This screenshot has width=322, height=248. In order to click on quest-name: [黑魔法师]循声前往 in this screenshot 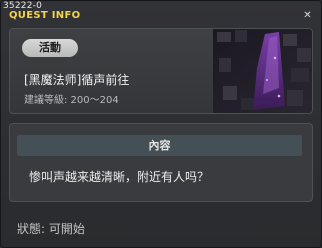, I will do `click(77, 80)`.